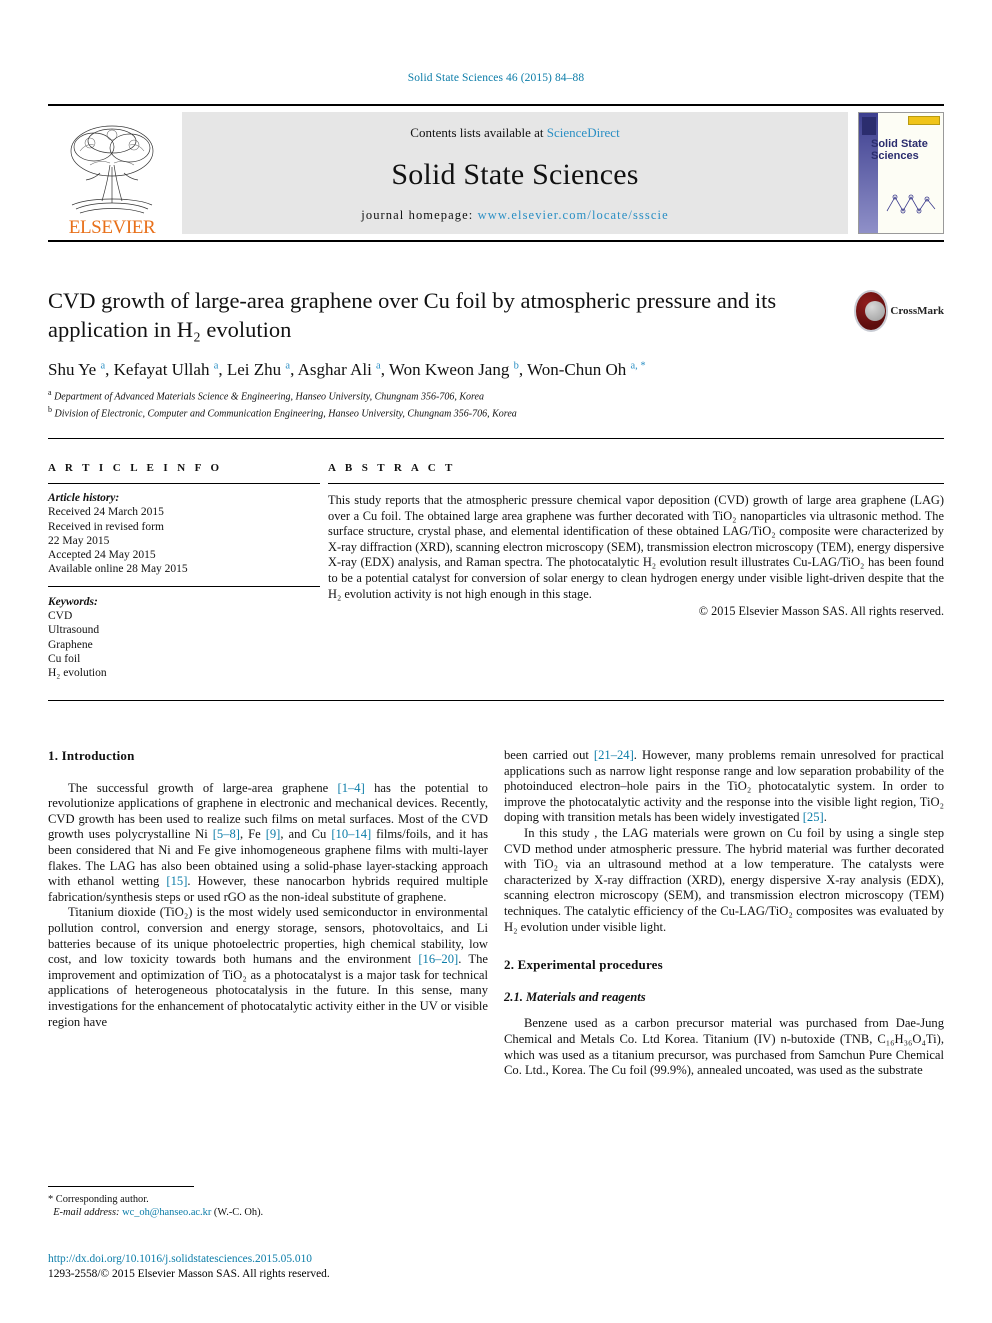 The image size is (992, 1323). I want to click on history-item: Received 24 March 2015, so click(106, 512).